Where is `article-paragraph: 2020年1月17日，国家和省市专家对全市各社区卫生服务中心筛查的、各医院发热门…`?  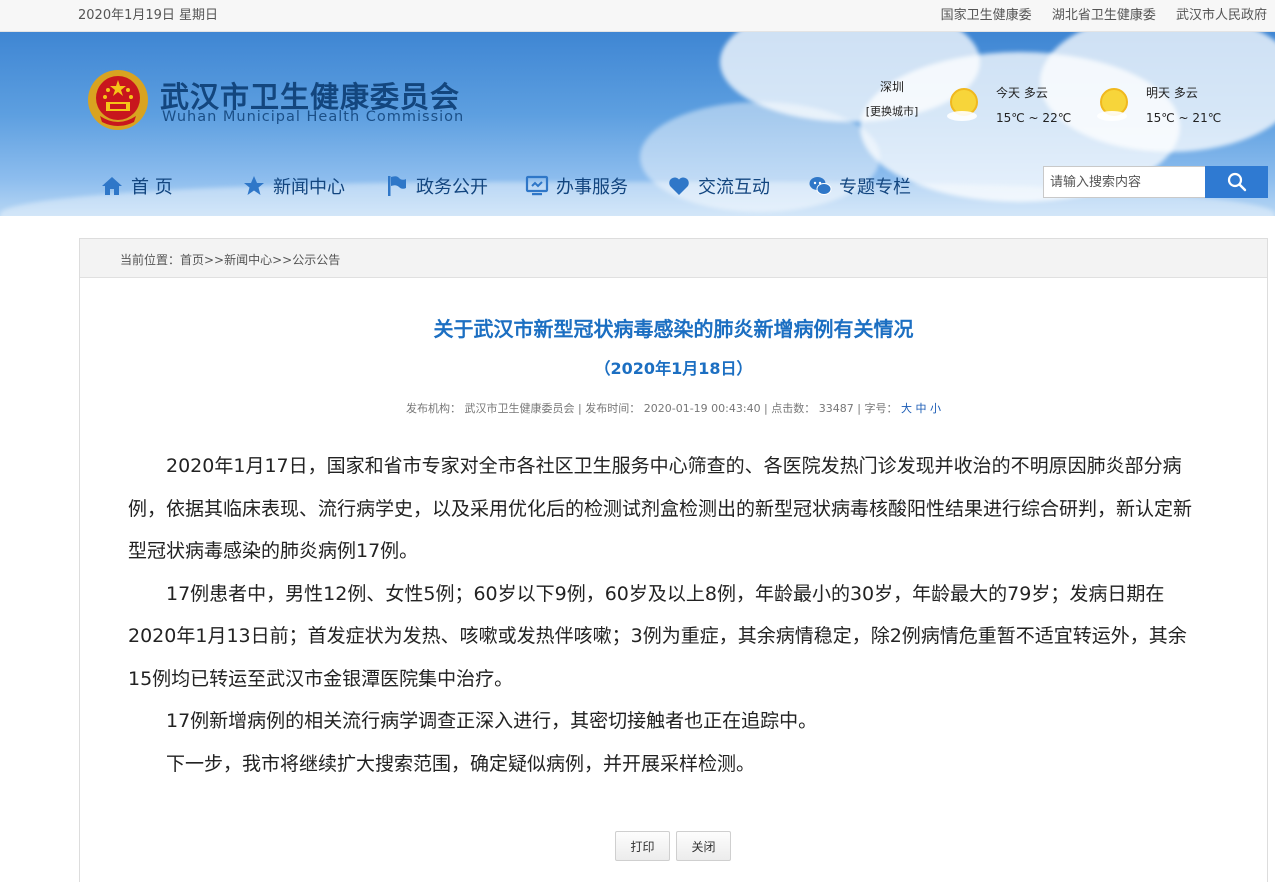 article-paragraph: 2020年1月17日，国家和省市专家对全市各社区卫生服务中心筛查的、各医院发热门… is located at coordinates (660, 508).